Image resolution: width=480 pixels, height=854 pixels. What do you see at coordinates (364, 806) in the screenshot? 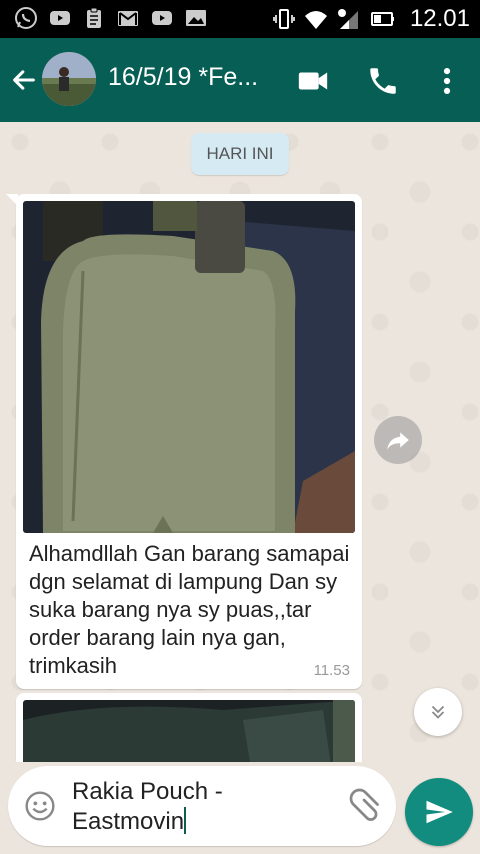
I see `paperclip-icon` at bounding box center [364, 806].